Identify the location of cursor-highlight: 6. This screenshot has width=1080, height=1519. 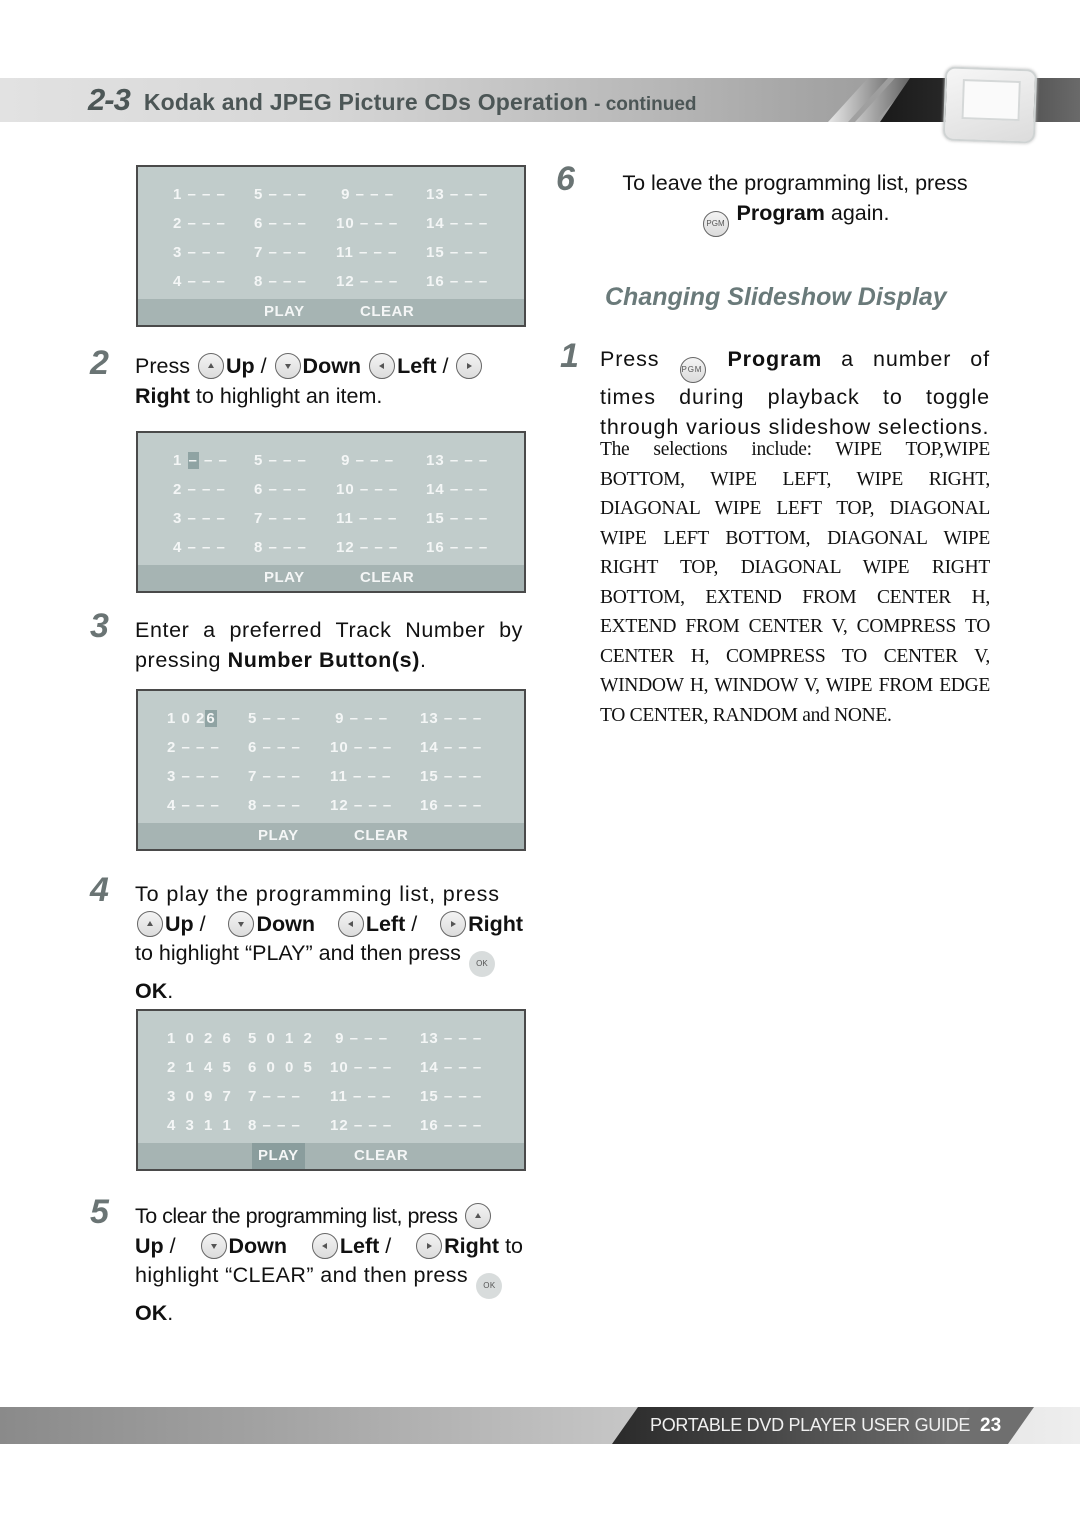
(211, 718).